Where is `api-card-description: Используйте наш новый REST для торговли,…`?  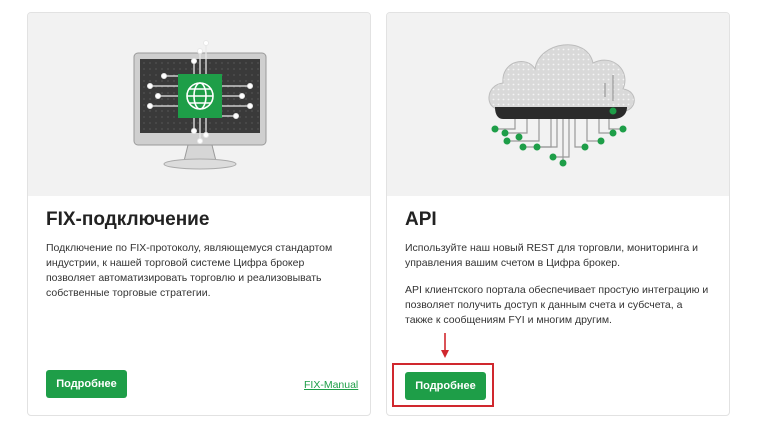
api-card-description: Используйте наш новый REST для торговли,… is located at coordinates (552, 255).